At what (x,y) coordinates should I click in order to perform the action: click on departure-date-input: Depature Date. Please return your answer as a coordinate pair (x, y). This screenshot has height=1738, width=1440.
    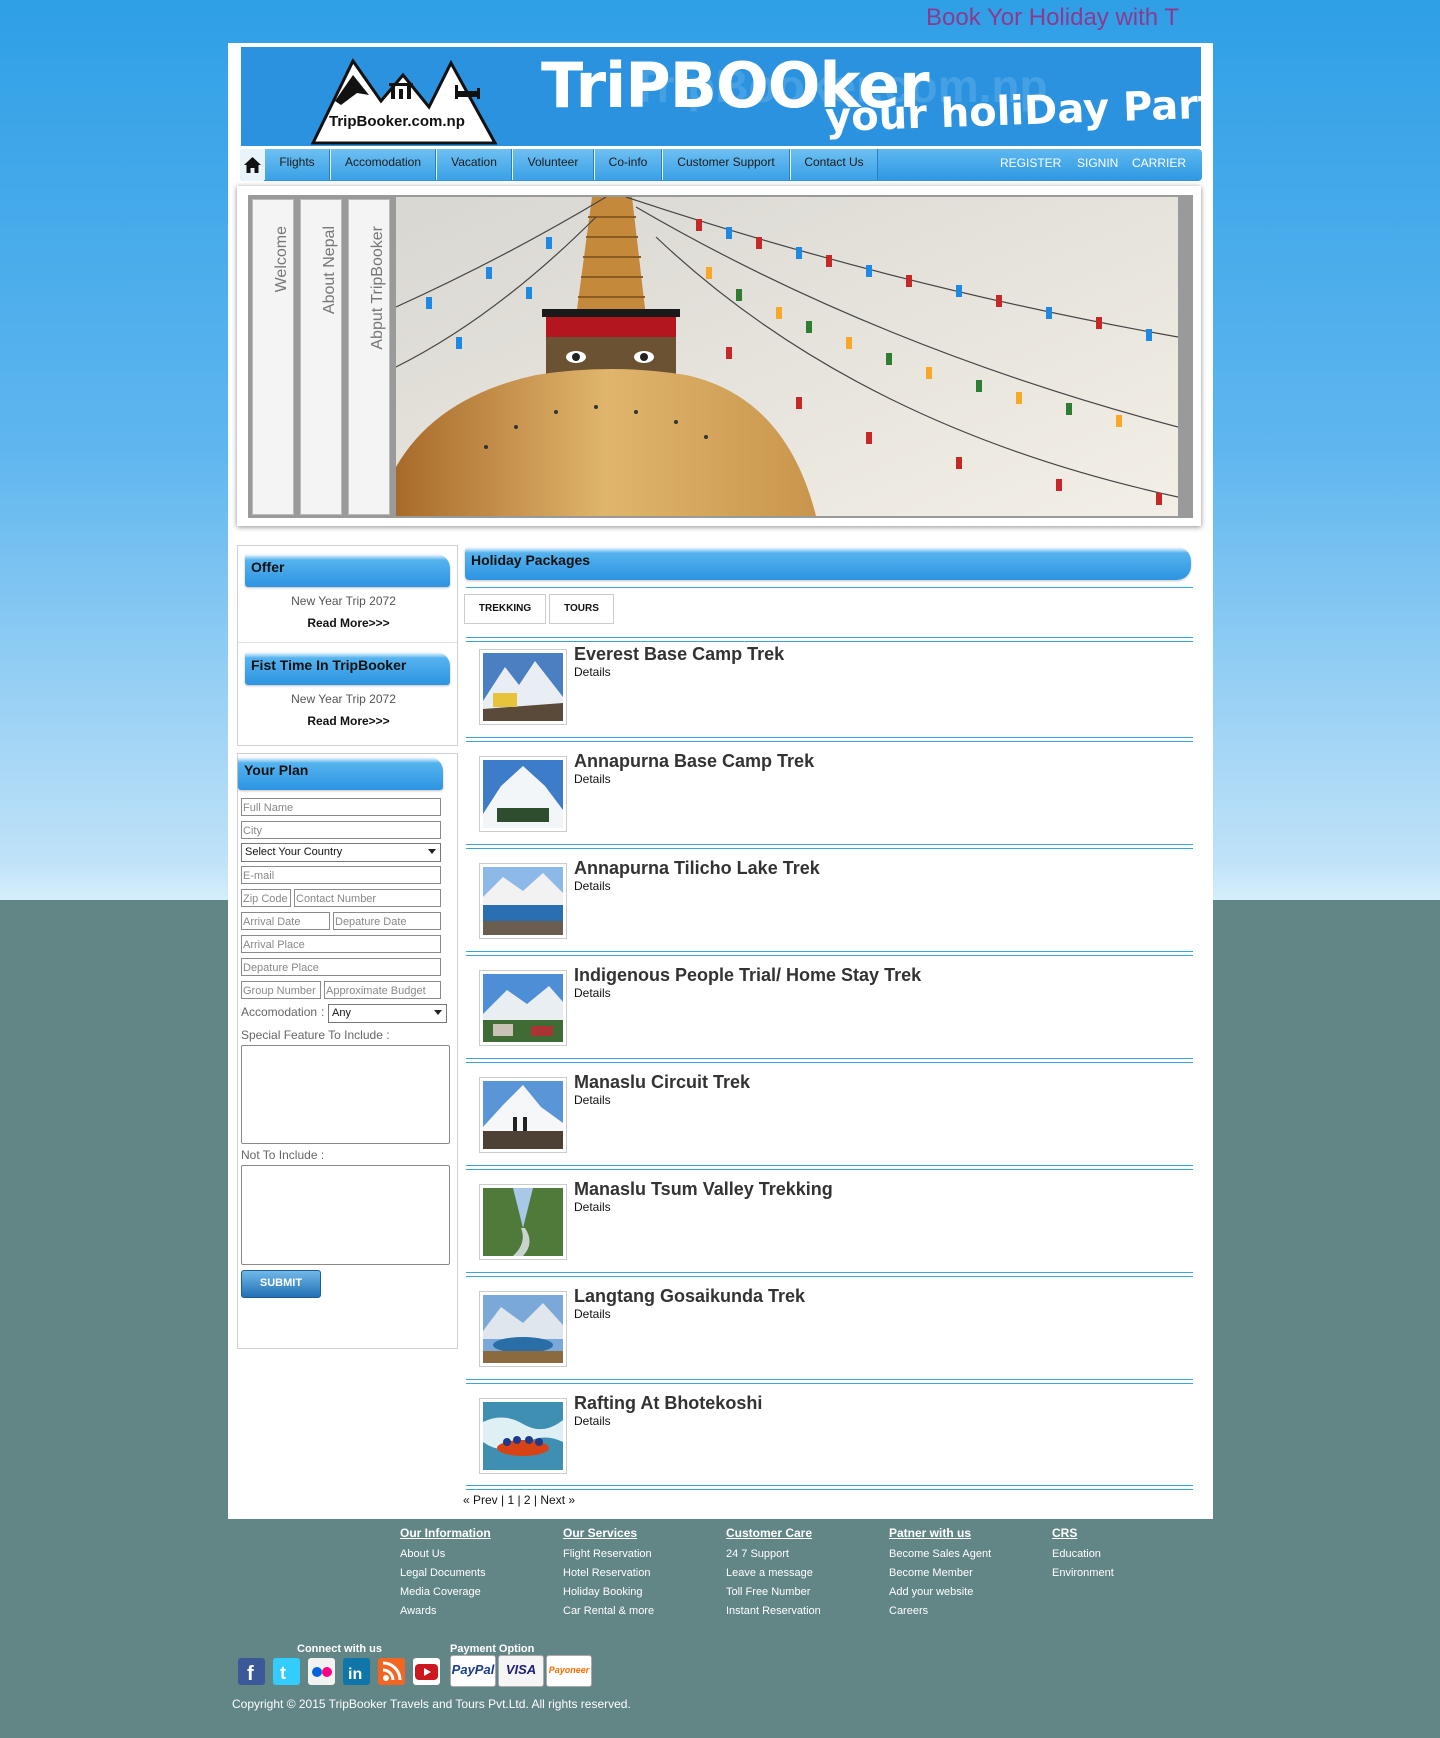
    Looking at the image, I should click on (387, 921).